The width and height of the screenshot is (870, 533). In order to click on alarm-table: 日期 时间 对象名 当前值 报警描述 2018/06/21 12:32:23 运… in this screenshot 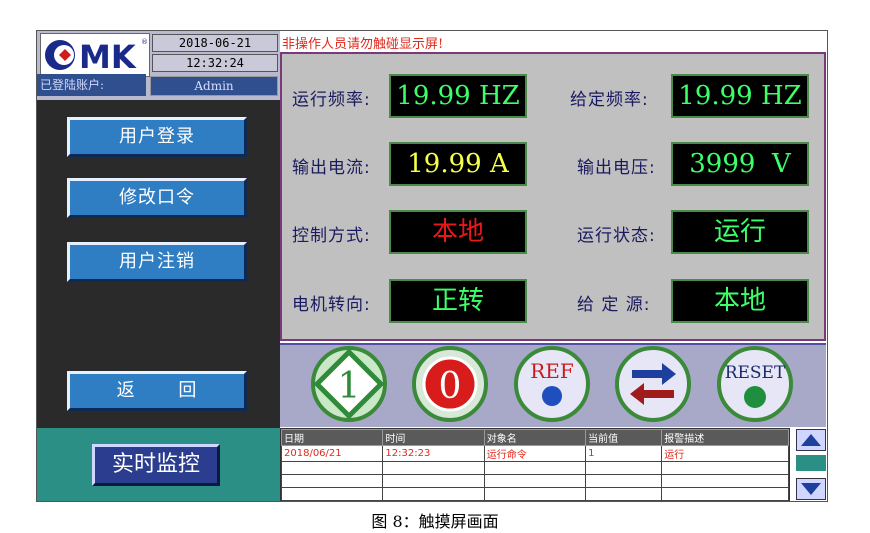, I will do `click(535, 465)`.